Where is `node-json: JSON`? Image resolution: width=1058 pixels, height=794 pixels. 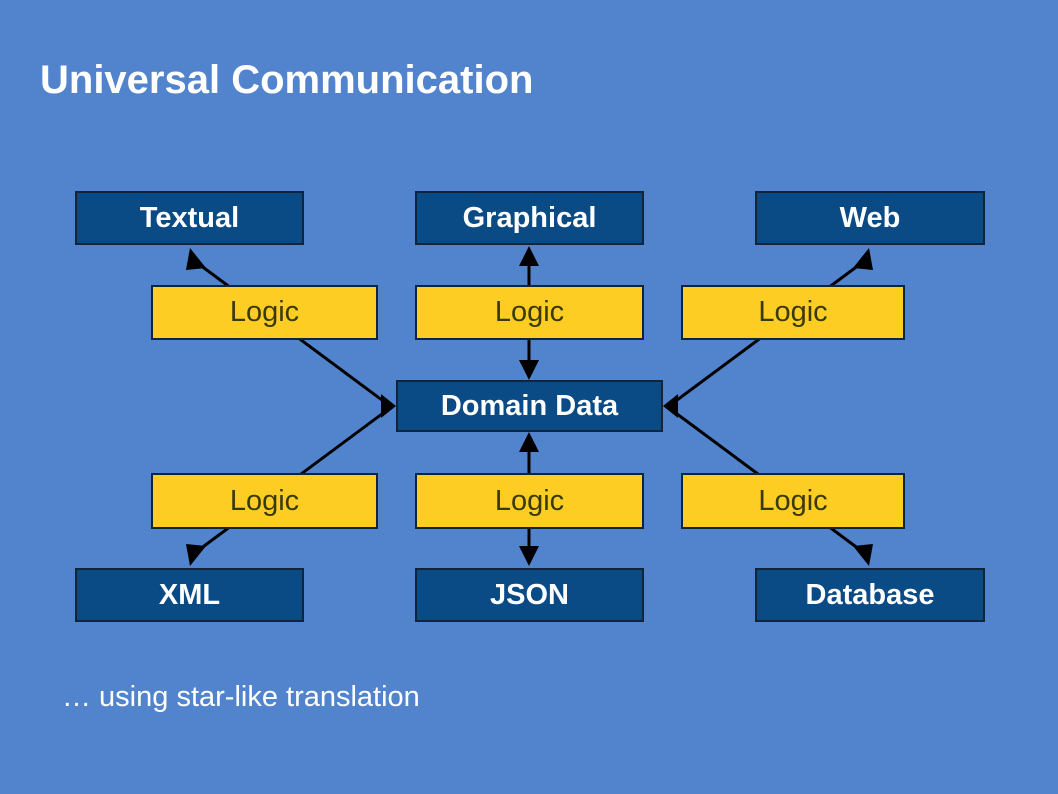 node-json: JSON is located at coordinates (529, 595).